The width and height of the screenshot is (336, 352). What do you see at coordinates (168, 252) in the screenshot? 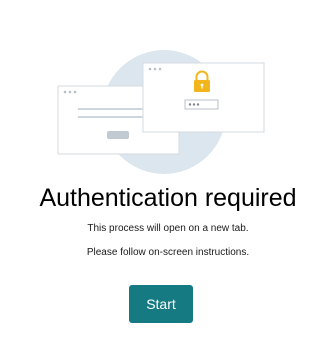
I see `message-line-instructions: Please follow on-screen instructions.` at bounding box center [168, 252].